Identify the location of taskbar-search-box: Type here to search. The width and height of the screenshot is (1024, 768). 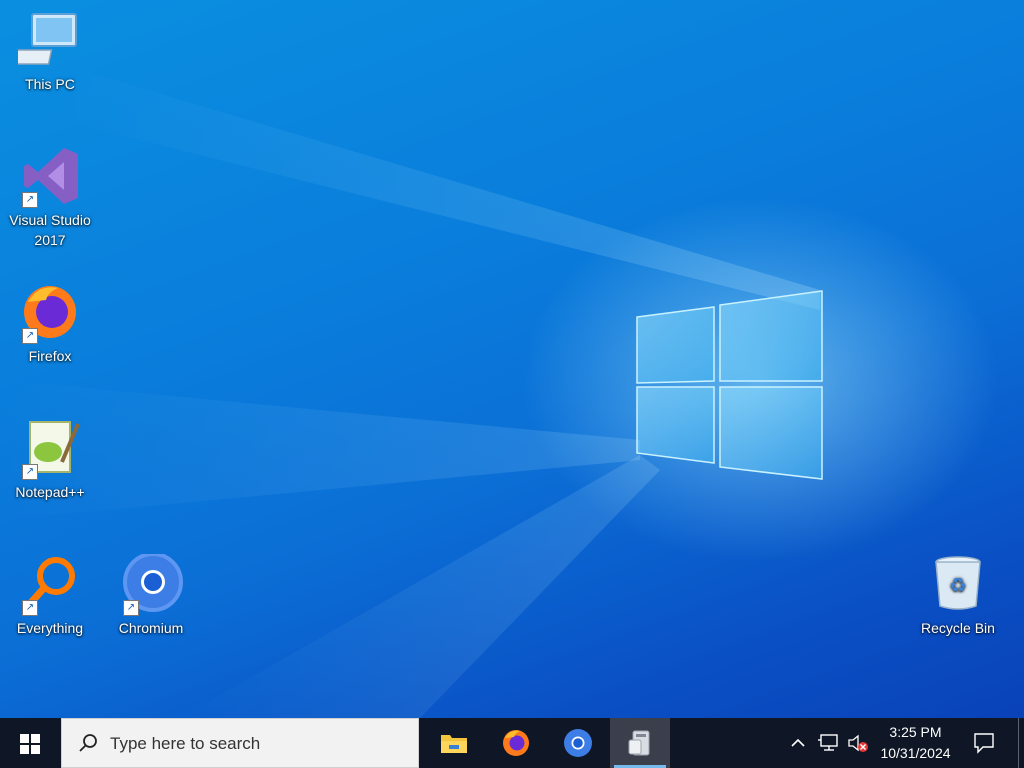
(240, 743).